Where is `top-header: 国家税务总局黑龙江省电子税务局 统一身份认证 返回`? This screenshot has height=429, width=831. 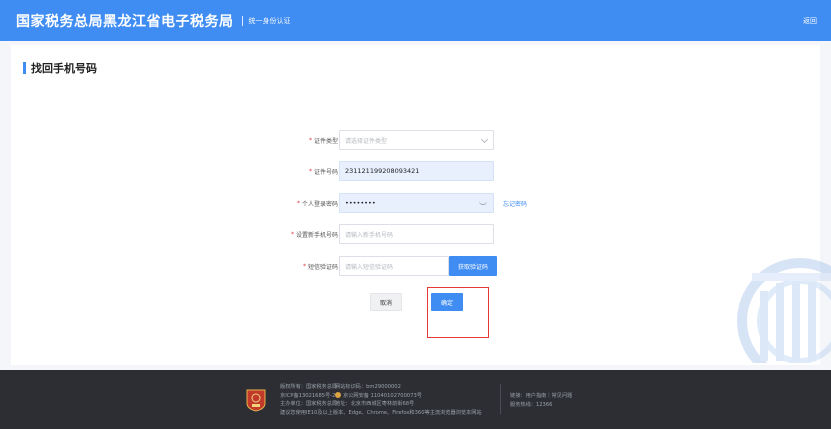 top-header: 国家税务总局黑龙江省电子税务局 统一身份认证 返回 is located at coordinates (415, 20).